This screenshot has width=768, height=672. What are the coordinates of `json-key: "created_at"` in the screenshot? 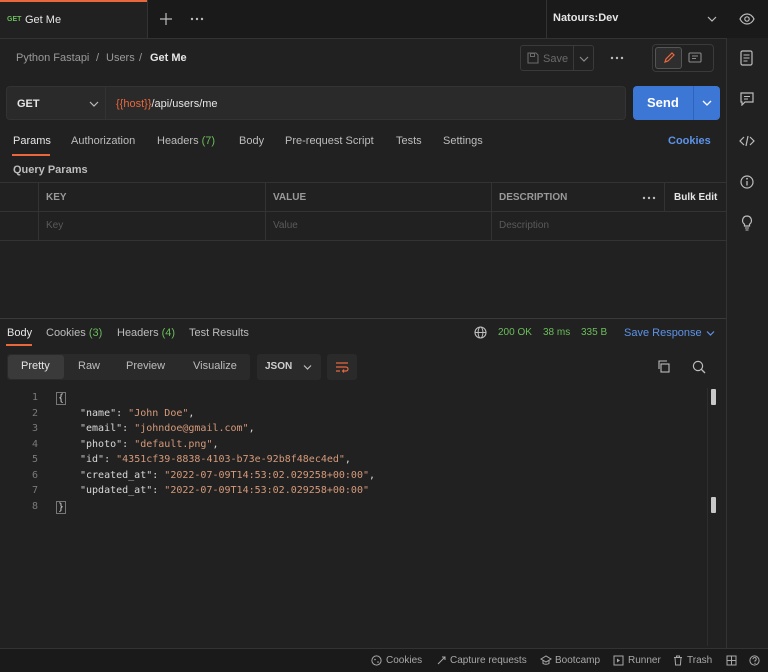 It's located at (116, 475).